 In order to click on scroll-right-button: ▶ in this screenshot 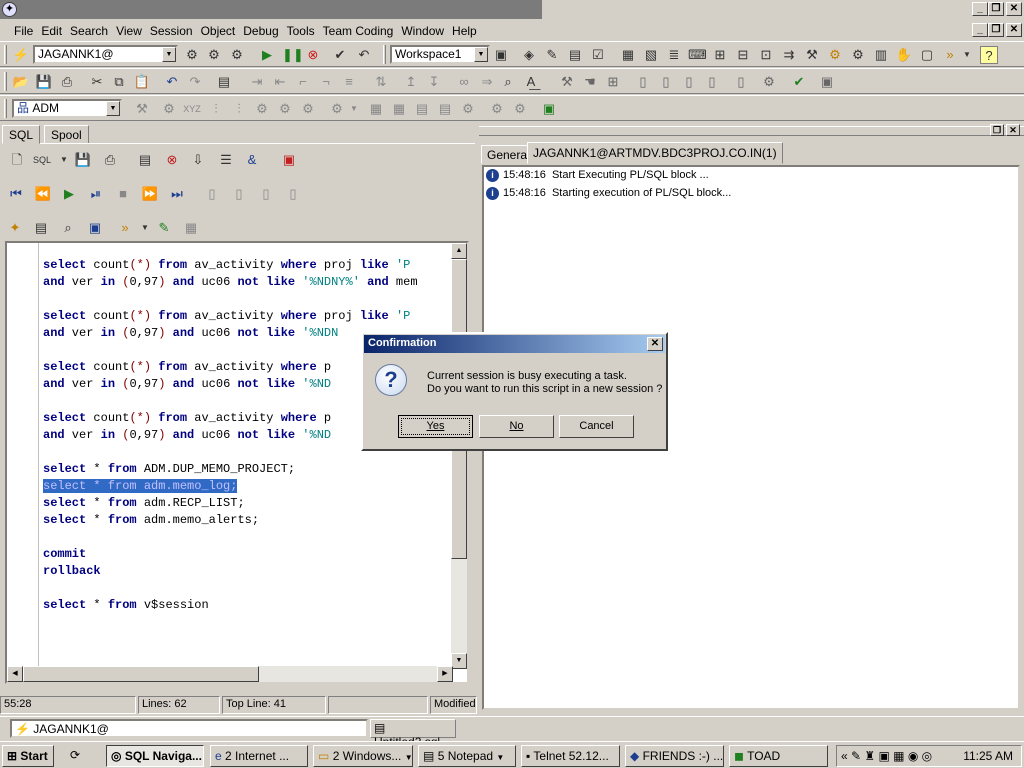, I will do `click(445, 674)`.